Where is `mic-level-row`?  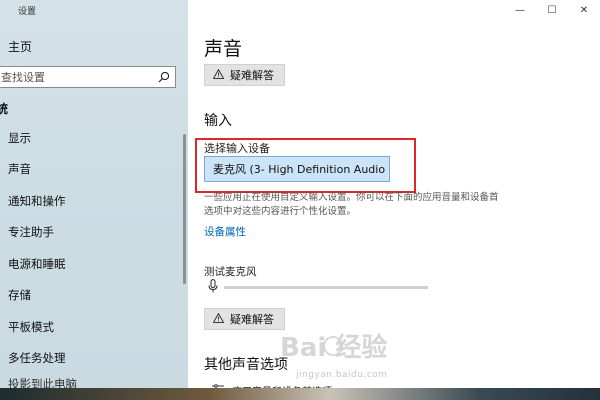
mic-level-row is located at coordinates (213, 287).